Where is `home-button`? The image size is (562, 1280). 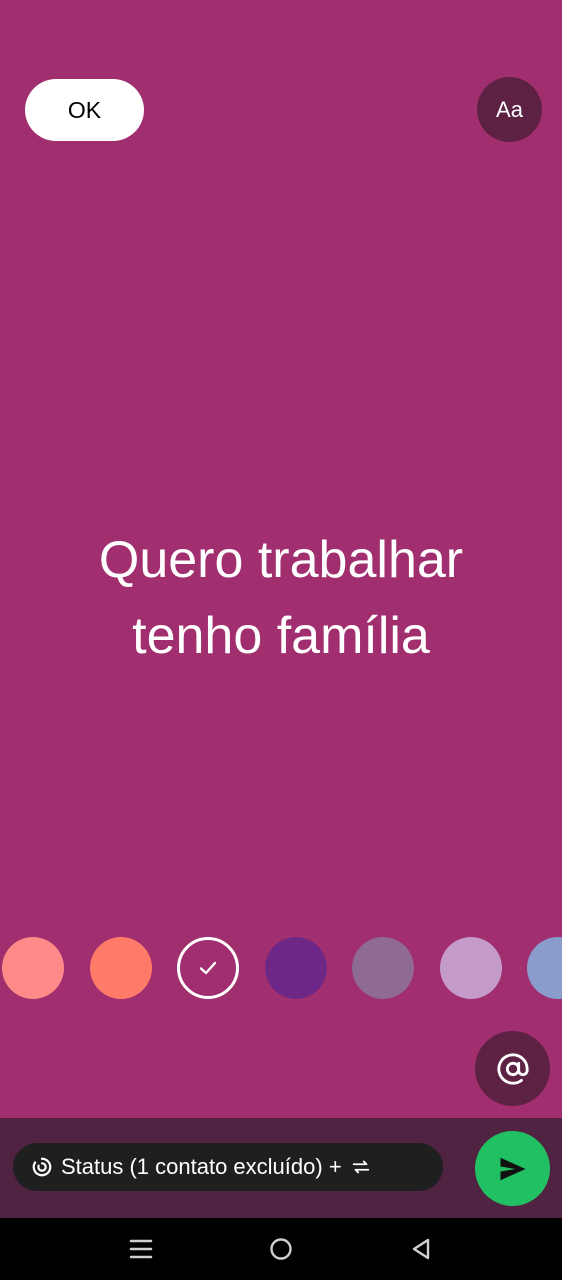
home-button is located at coordinates (281, 1249).